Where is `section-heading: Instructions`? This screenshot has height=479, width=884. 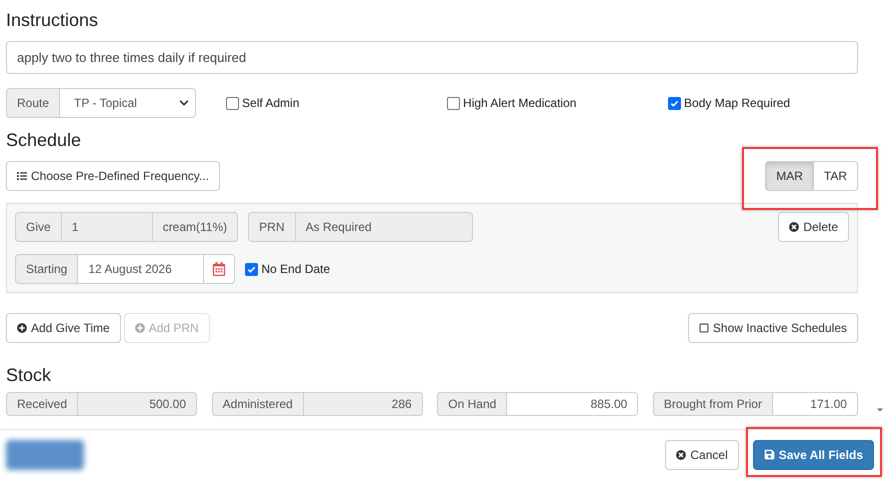
section-heading: Instructions is located at coordinates (52, 20).